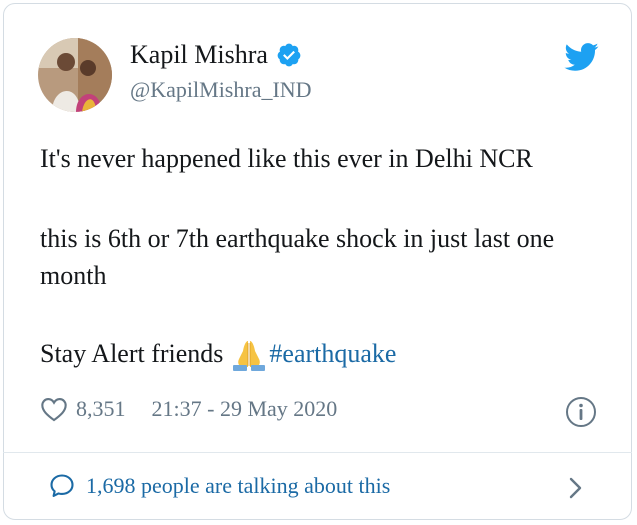 The width and height of the screenshot is (637, 525). Describe the element at coordinates (221, 90) in the screenshot. I see `author-handle: @KapilMishra_IND` at that location.